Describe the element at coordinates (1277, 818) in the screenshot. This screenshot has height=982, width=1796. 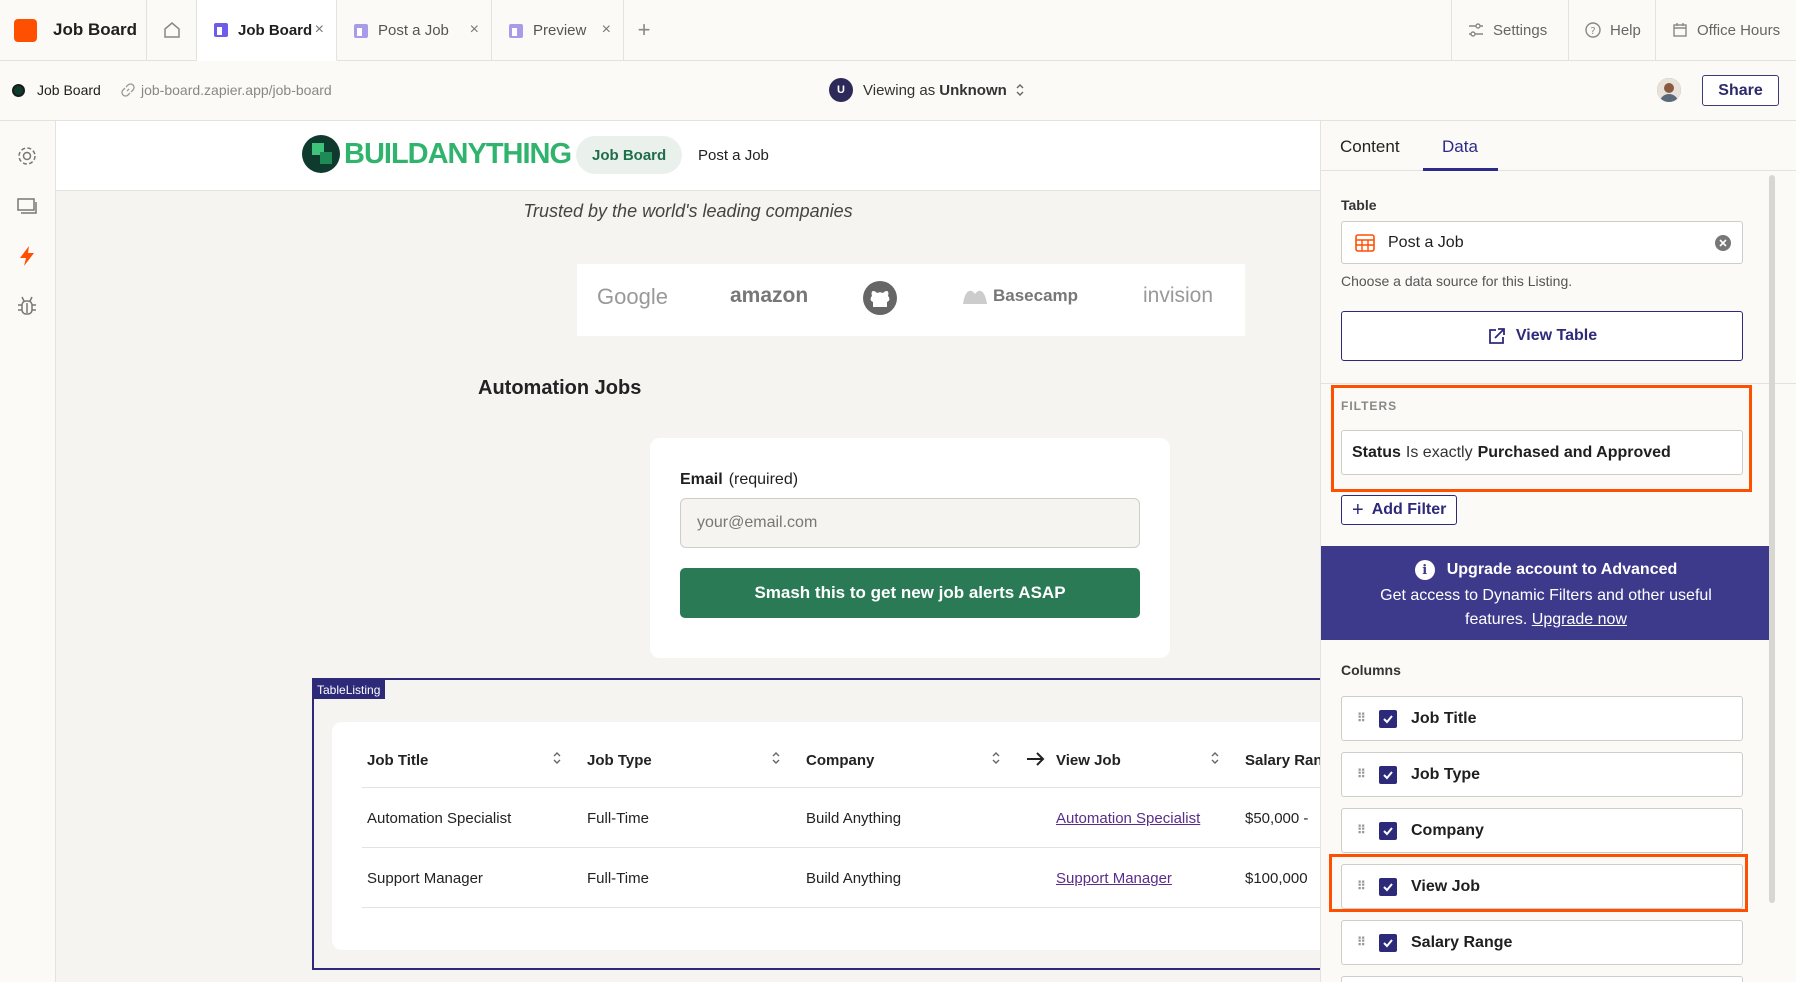
I see `cell-salary: $50,000 -` at that location.